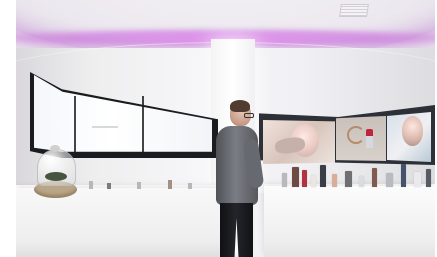 This screenshot has width=437, height=257. What do you see at coordinates (240, 106) in the screenshot?
I see `standing-person-hair` at bounding box center [240, 106].